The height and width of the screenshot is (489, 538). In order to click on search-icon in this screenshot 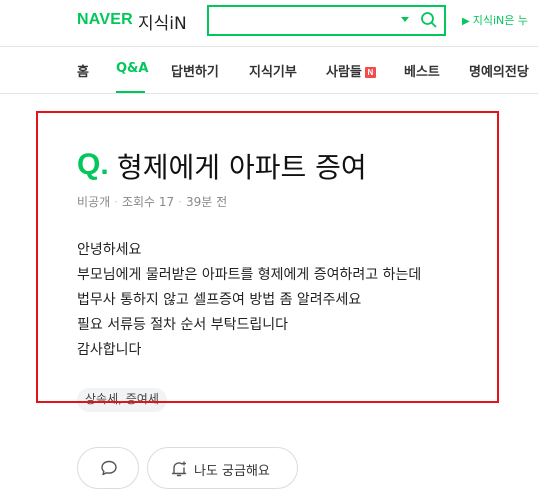, I will do `click(429, 20)`.